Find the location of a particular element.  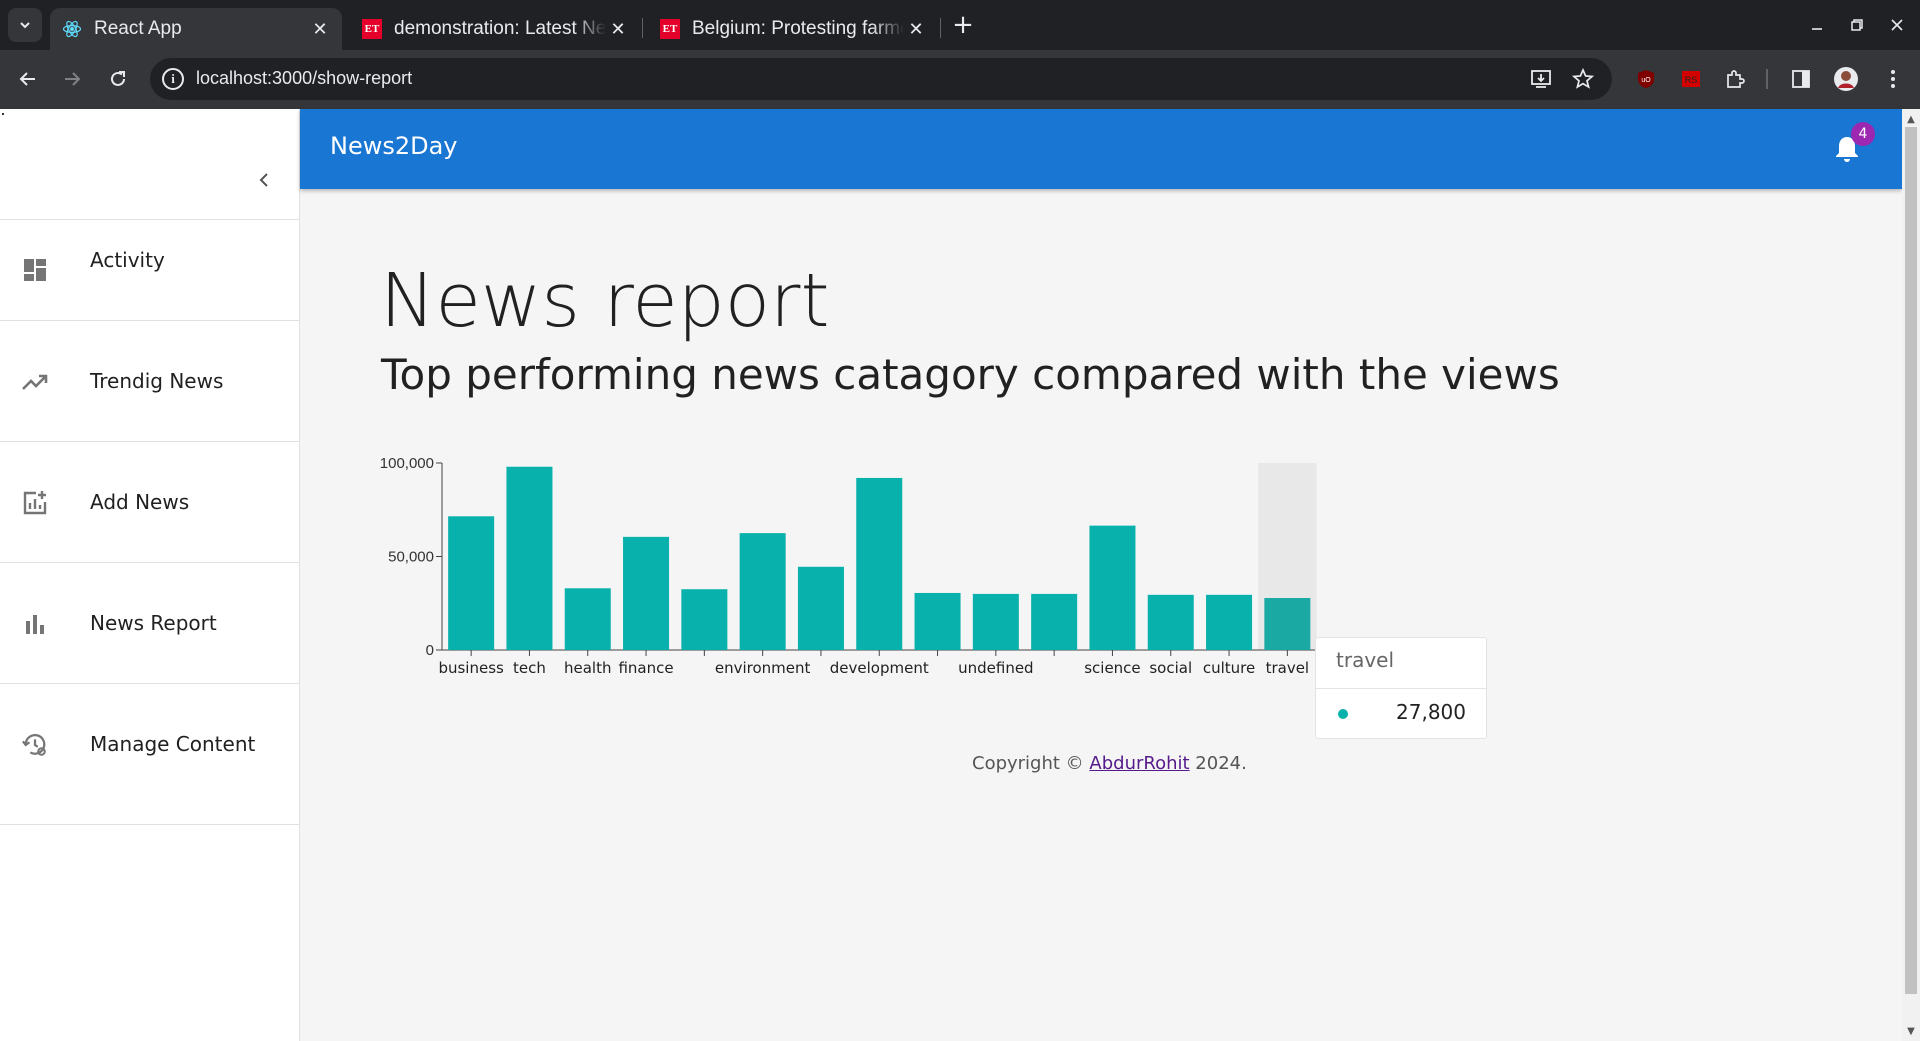

browser-menu-icon is located at coordinates (1893, 79).